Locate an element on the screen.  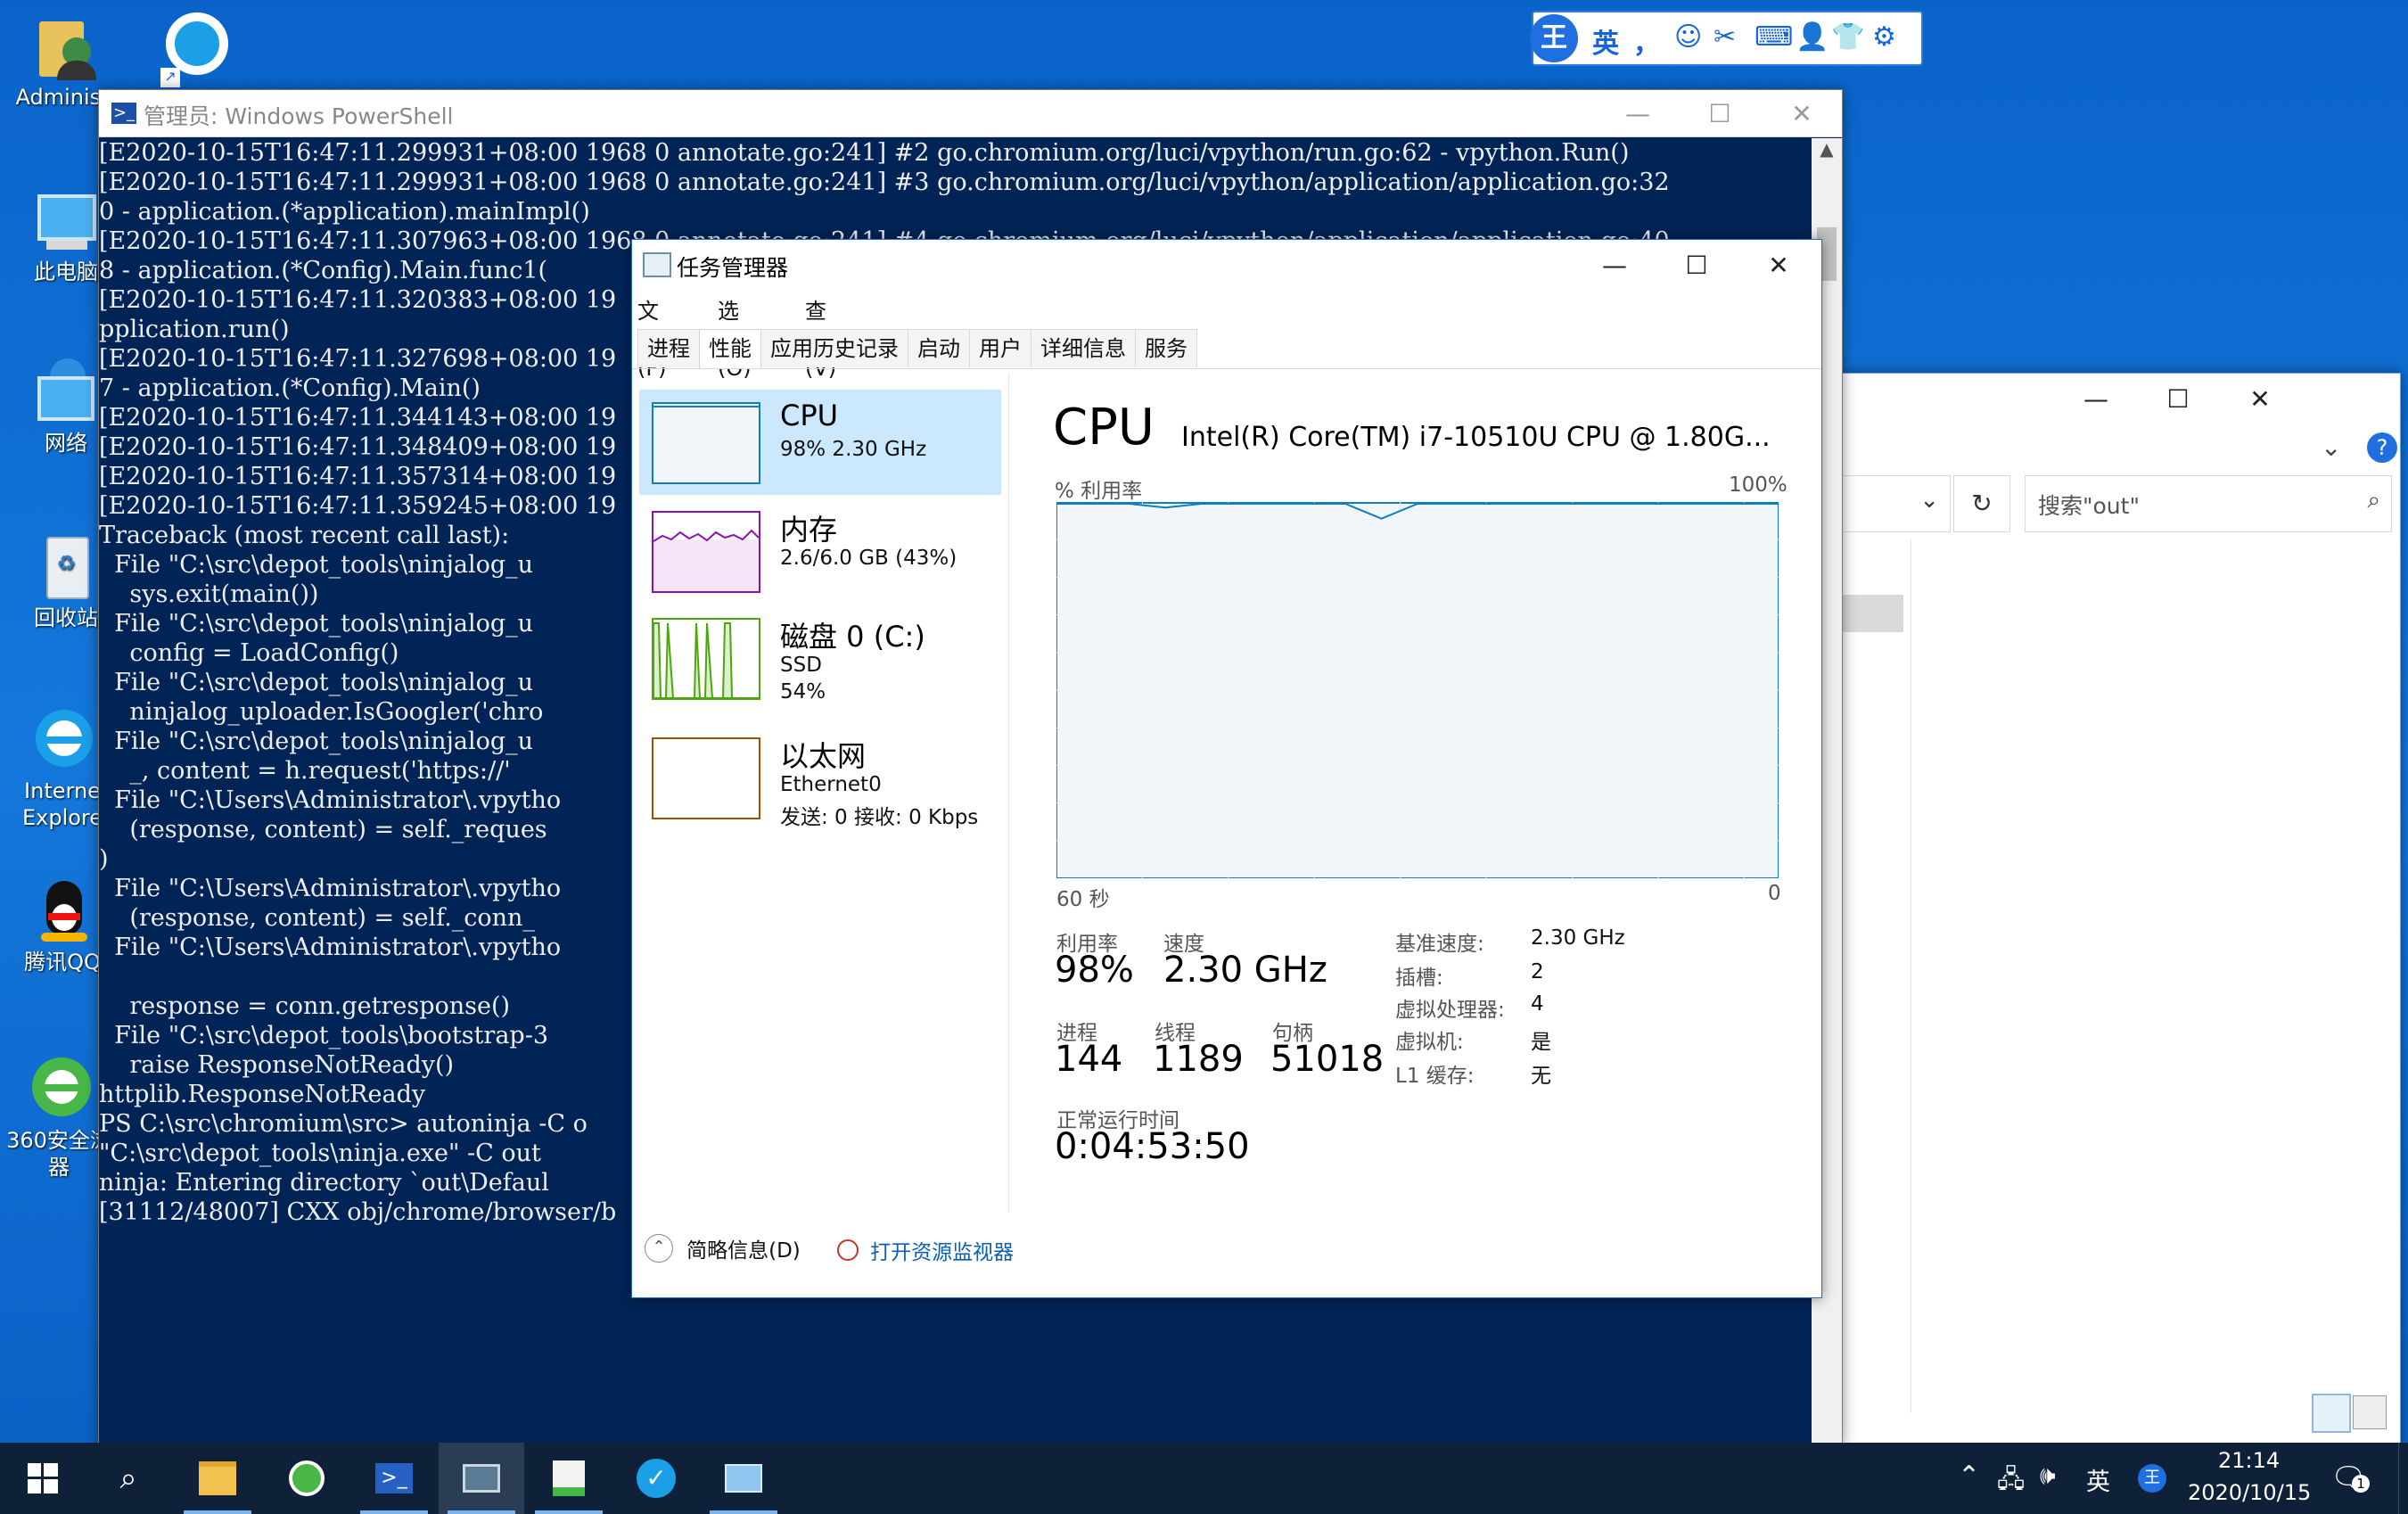
powershell-icon: >_ is located at coordinates (394, 1478).